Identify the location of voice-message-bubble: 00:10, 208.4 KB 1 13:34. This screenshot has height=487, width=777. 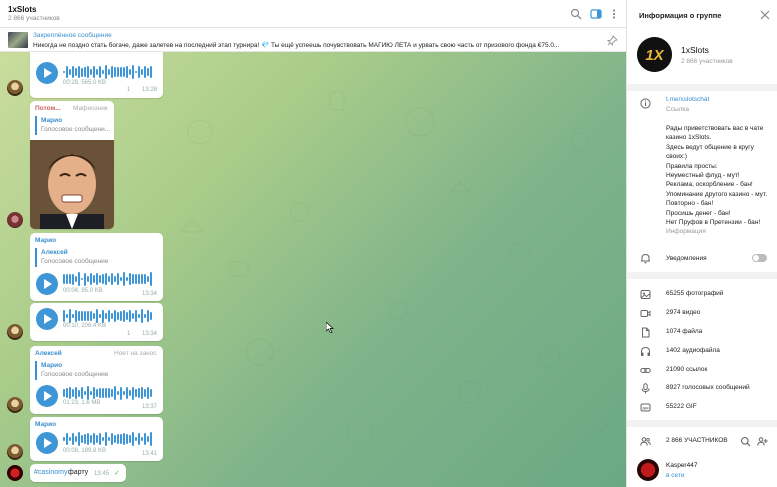
(96, 322).